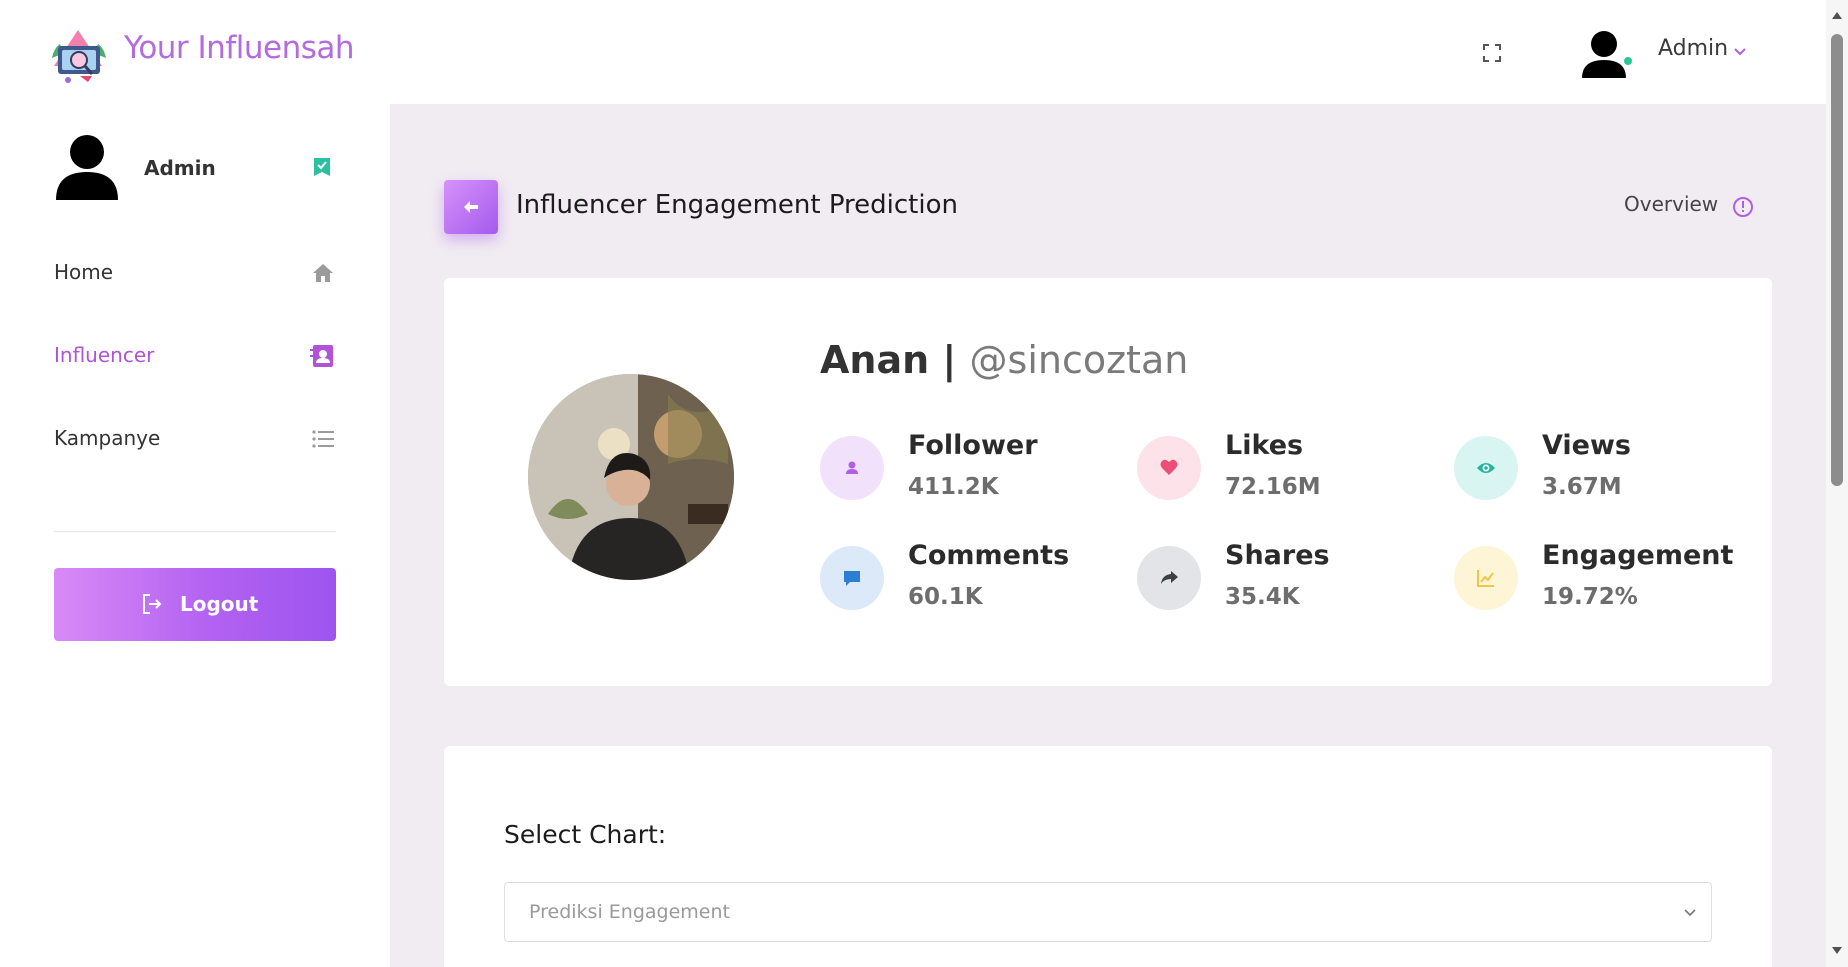 This screenshot has height=967, width=1848. I want to click on stat-value: 72.16M, so click(1273, 487).